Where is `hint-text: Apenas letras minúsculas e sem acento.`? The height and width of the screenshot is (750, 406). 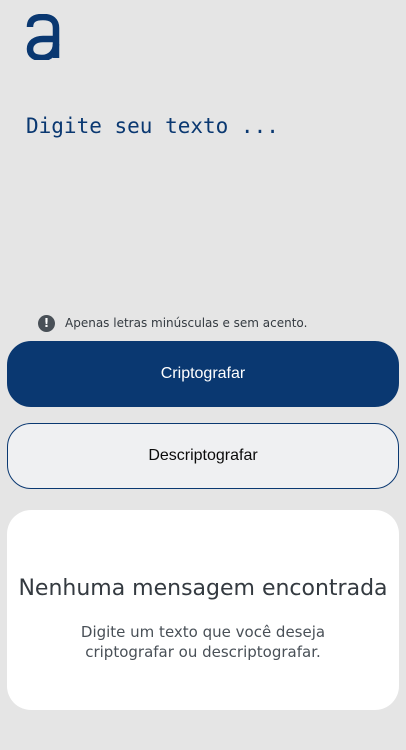
hint-text: Apenas letras minúsculas e sem acento. is located at coordinates (186, 323).